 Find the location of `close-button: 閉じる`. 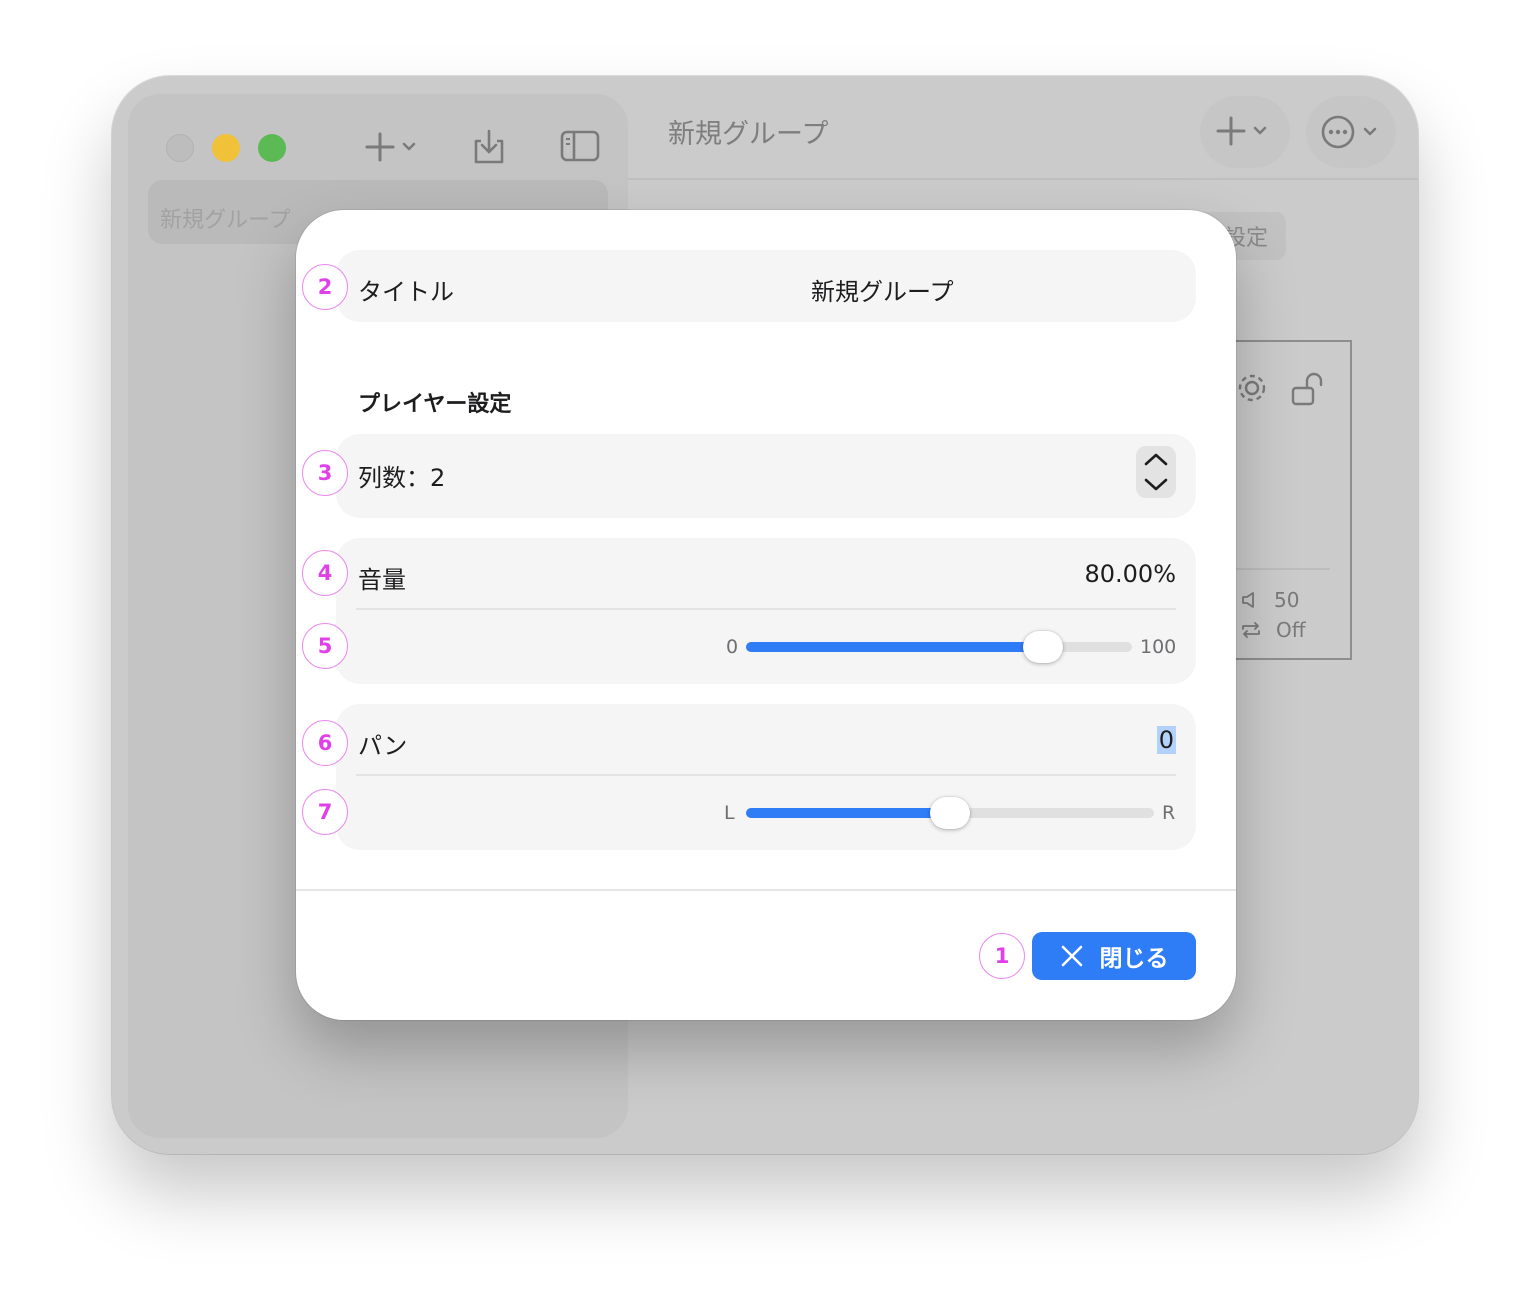

close-button: 閉じる is located at coordinates (1114, 956).